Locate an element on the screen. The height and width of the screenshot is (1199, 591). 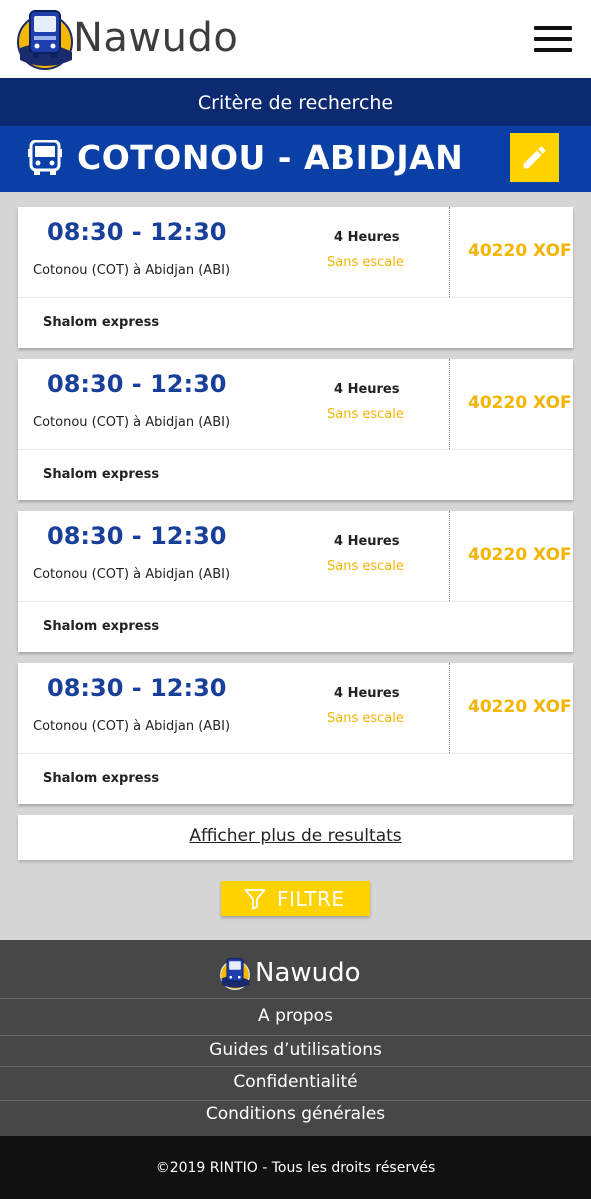
edit-search-button is located at coordinates (534, 157).